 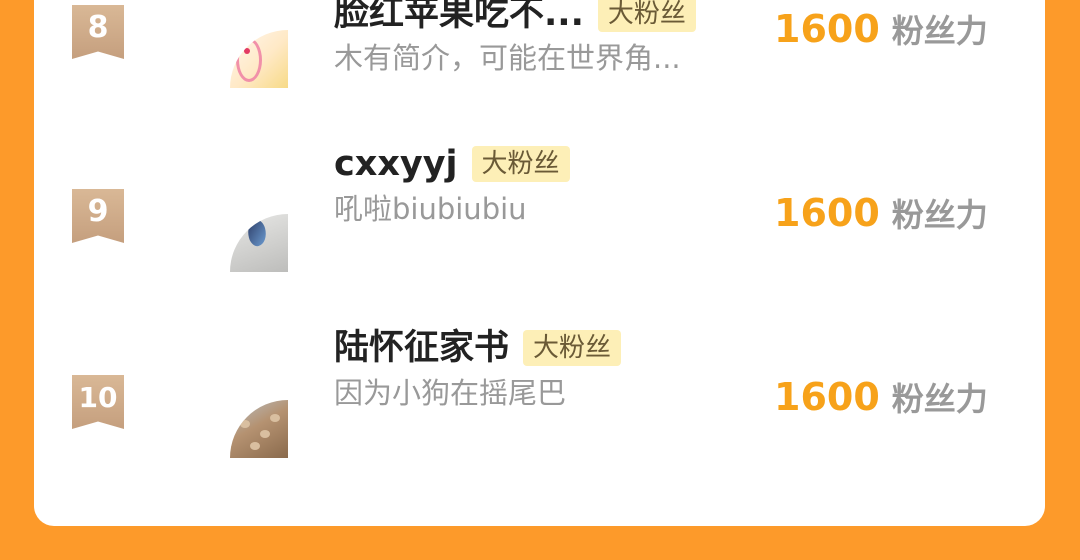 I want to click on user-name: 陆怀征家书, so click(x=421, y=348).